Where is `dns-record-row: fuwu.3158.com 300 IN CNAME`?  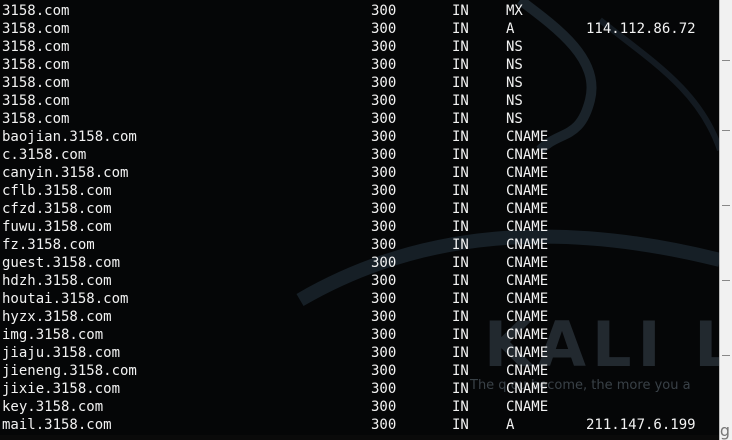
dns-record-row: fuwu.3158.com 300 IN CNAME is located at coordinates (360, 227).